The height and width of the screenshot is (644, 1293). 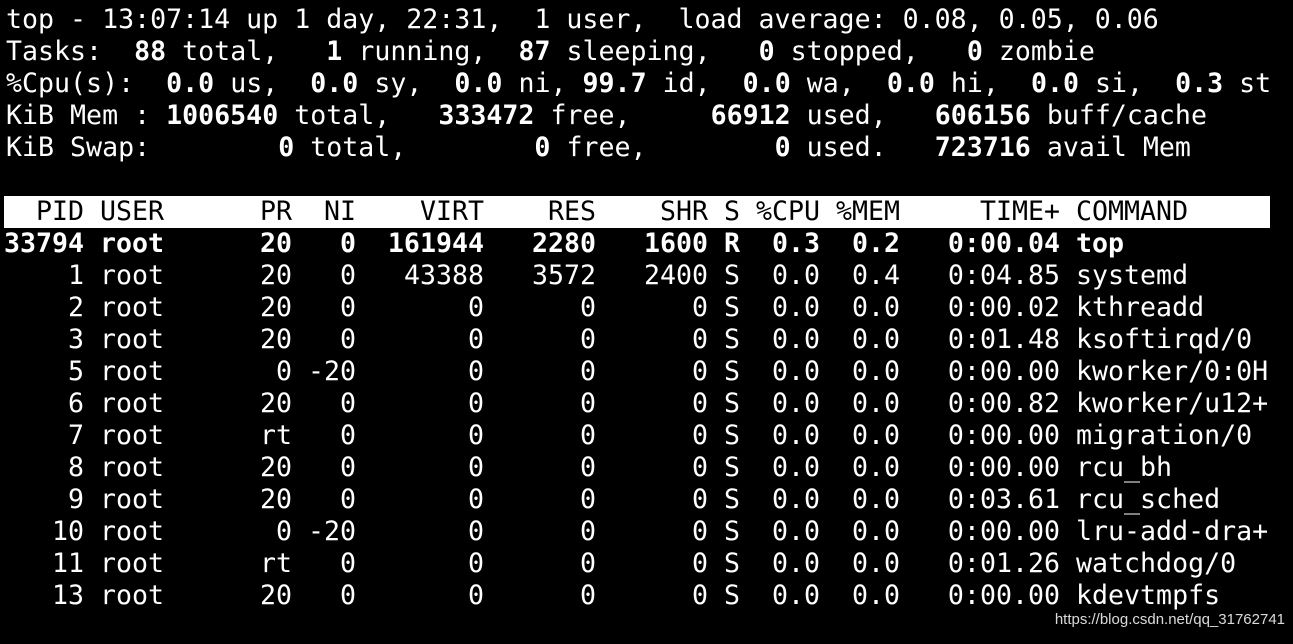 I want to click on col-header-pid: PID, so click(x=44, y=212).